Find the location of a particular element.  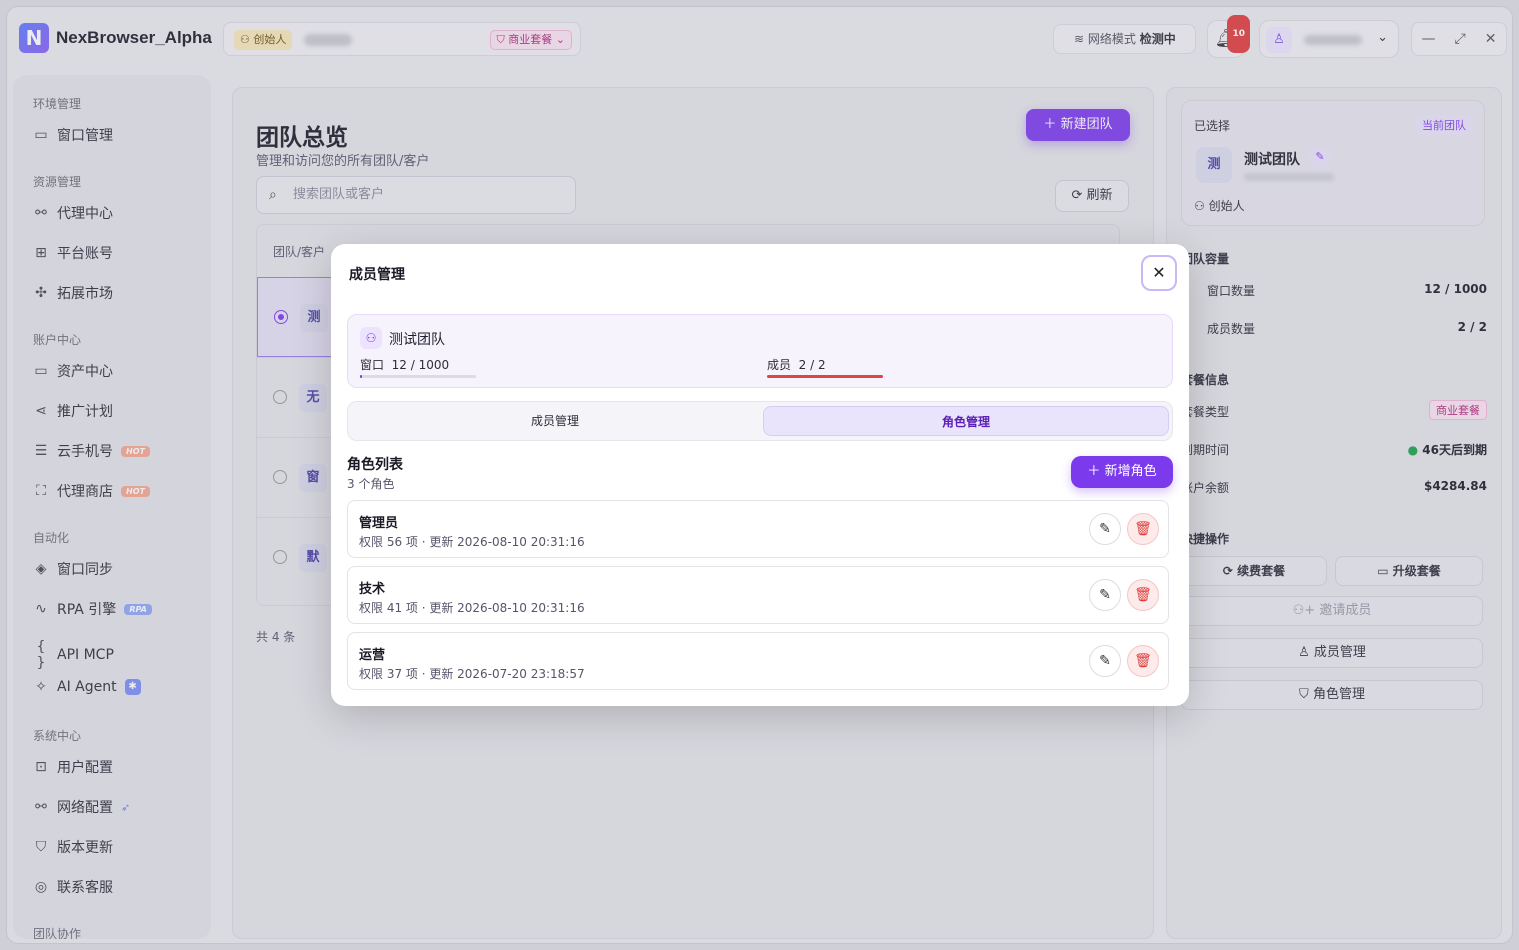

modal-tabs: 成员管理 角色管理 is located at coordinates (760, 421).